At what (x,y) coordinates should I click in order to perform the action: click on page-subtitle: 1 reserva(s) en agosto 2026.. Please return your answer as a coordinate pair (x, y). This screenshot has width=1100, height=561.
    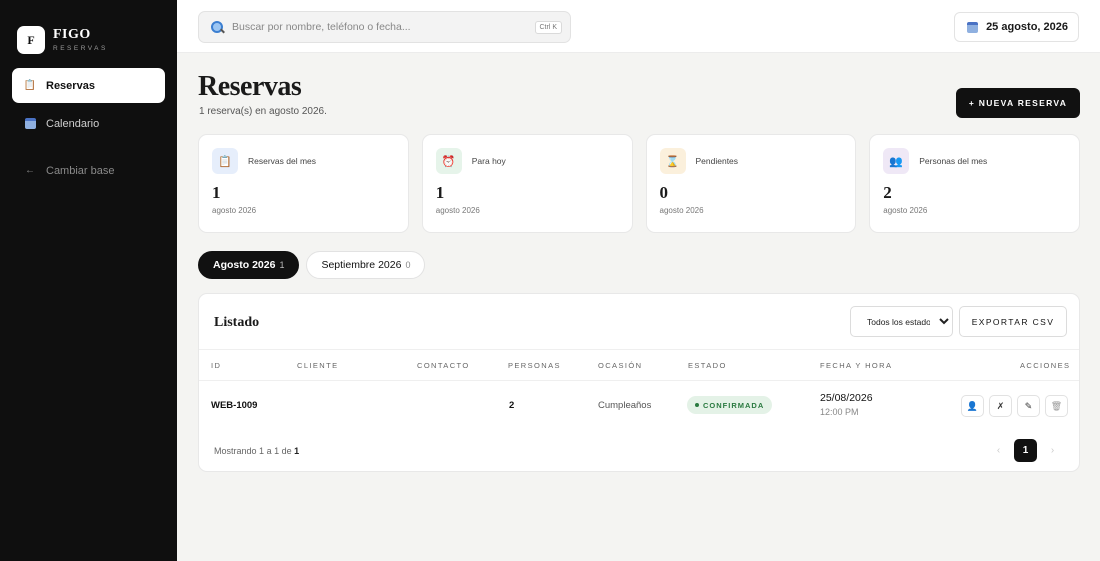
    Looking at the image, I should click on (263, 111).